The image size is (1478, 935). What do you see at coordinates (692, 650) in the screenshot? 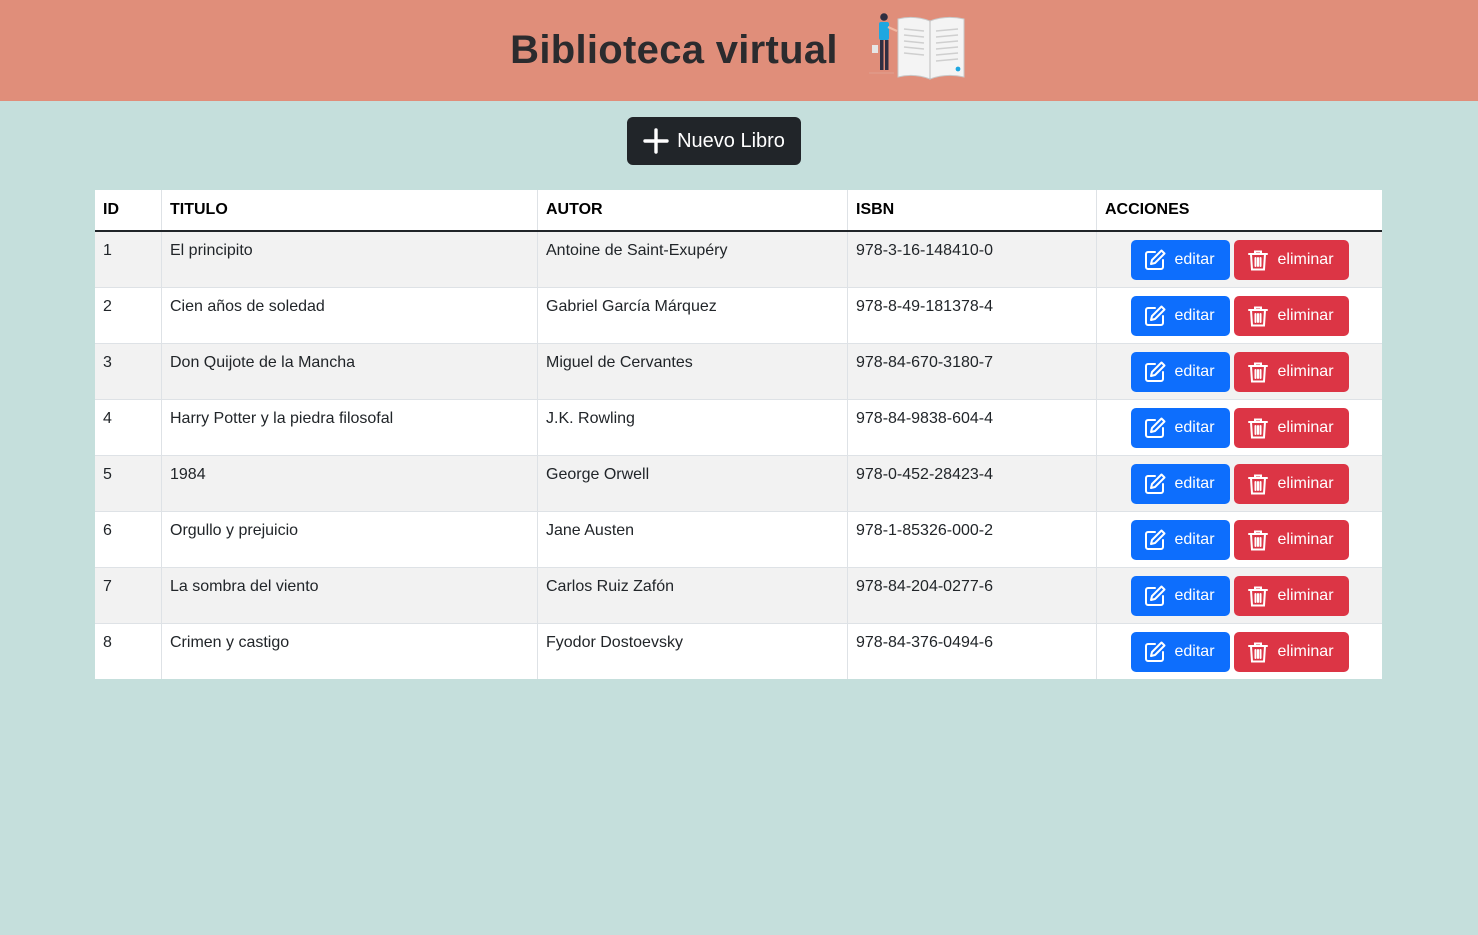
I see `cell-author: Fyodor Dostoevsky` at bounding box center [692, 650].